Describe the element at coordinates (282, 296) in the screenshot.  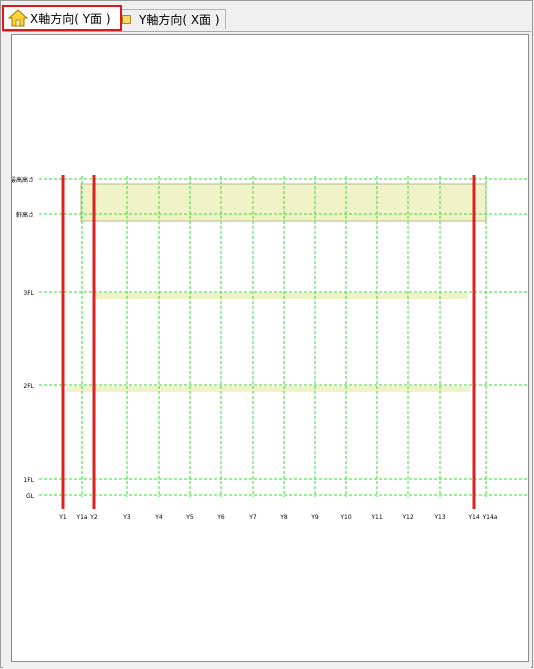
I see `floor-slab-3fl` at that location.